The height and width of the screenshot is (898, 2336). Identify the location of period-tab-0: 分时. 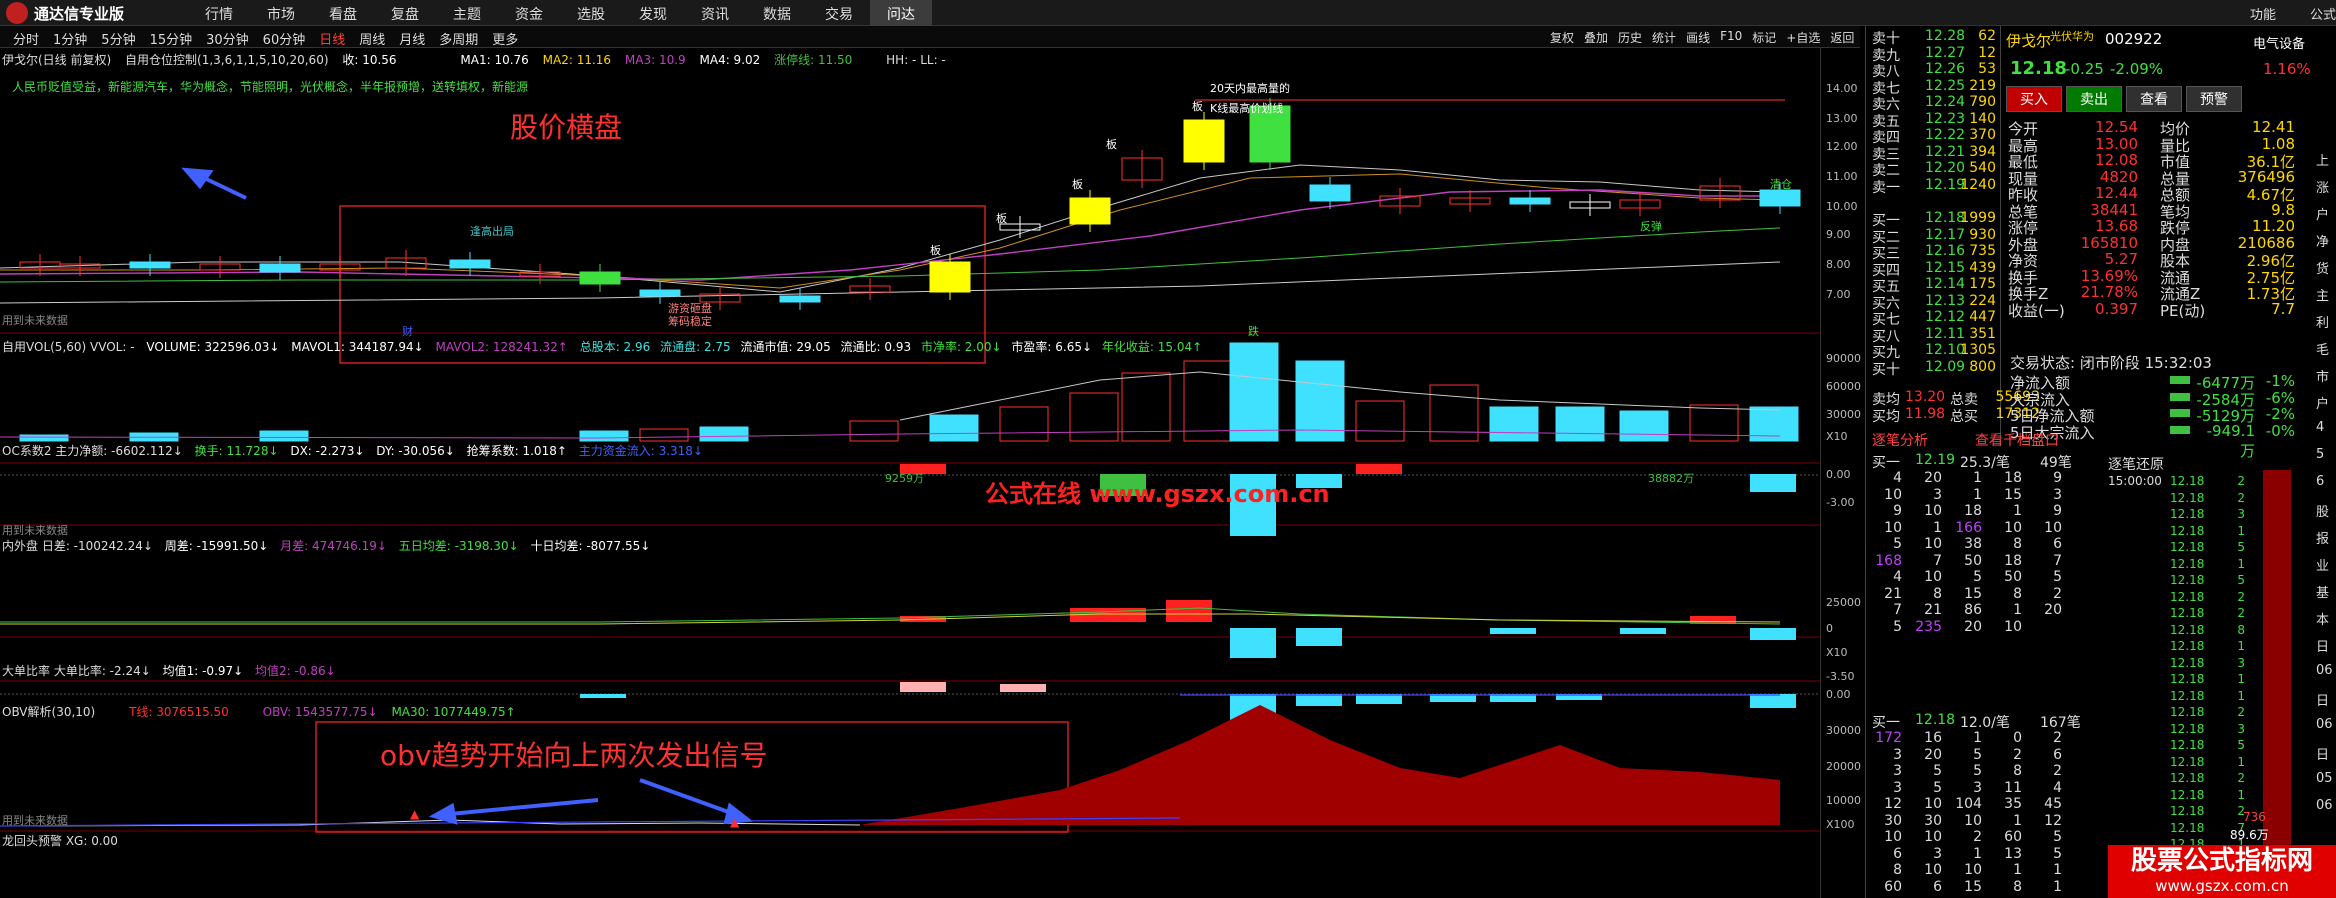
(26, 38).